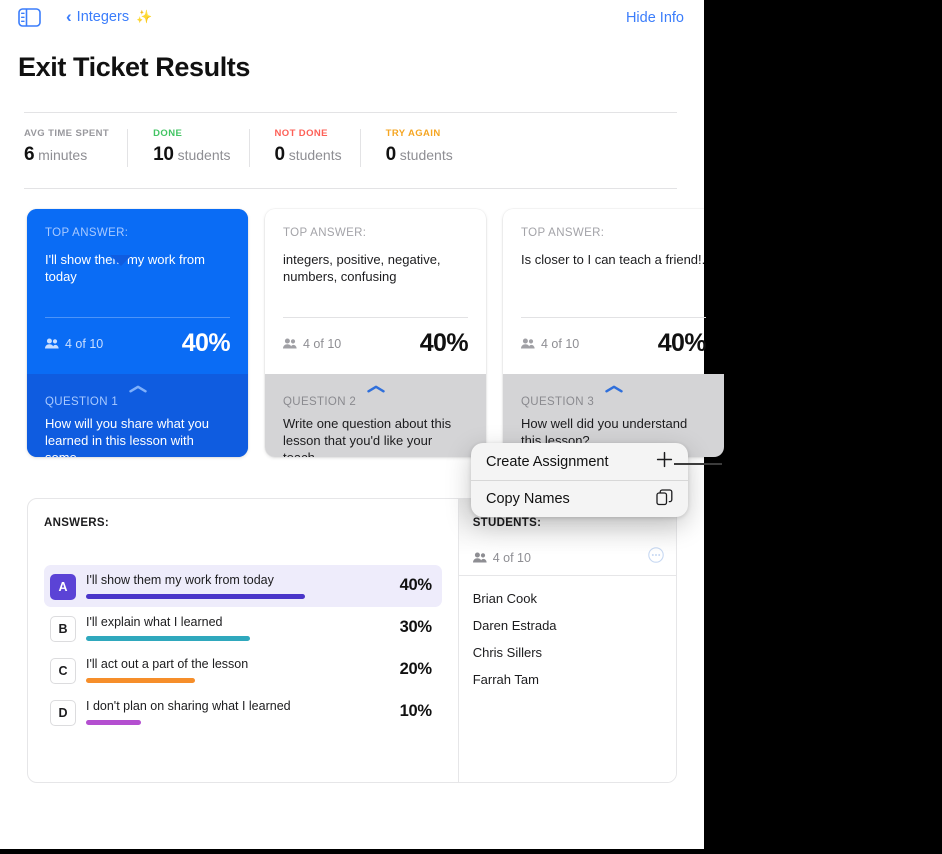 This screenshot has width=942, height=854. What do you see at coordinates (163, 154) in the screenshot?
I see `stat-number: 10` at bounding box center [163, 154].